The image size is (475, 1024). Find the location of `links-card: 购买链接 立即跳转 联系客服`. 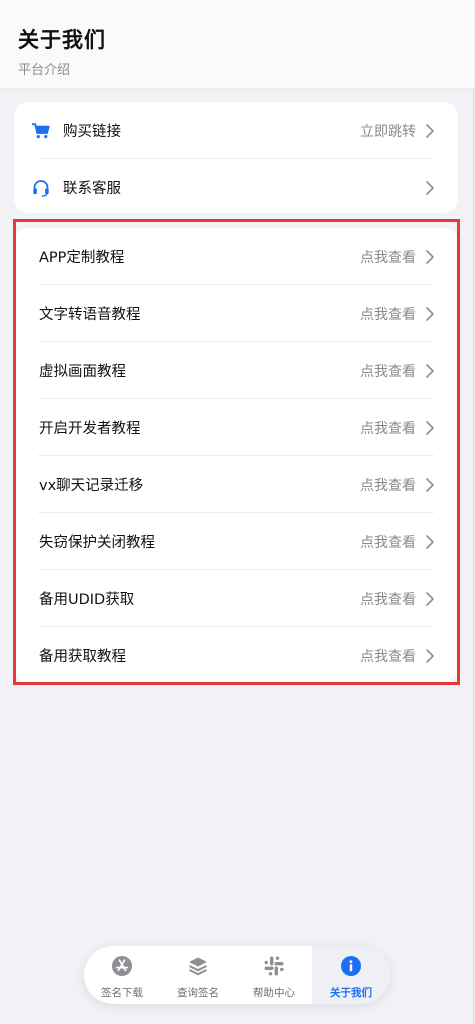

links-card: 购买链接 立即跳转 联系客服 is located at coordinates (236, 157).